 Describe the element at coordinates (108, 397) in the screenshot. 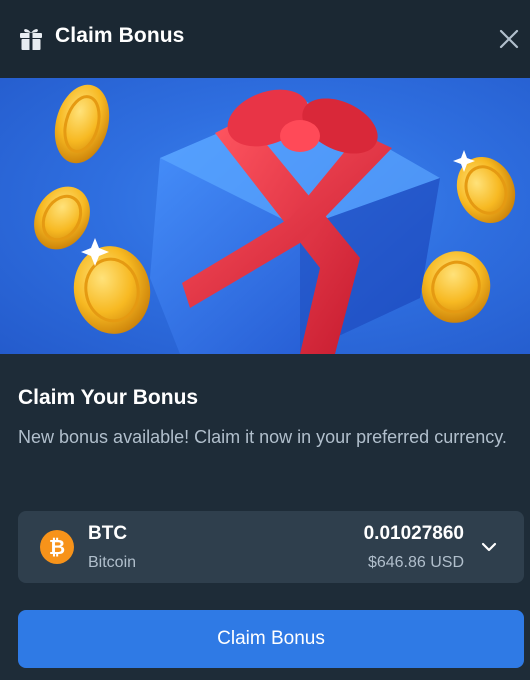

I see `bonus-heading: Claim Your Bonus` at that location.